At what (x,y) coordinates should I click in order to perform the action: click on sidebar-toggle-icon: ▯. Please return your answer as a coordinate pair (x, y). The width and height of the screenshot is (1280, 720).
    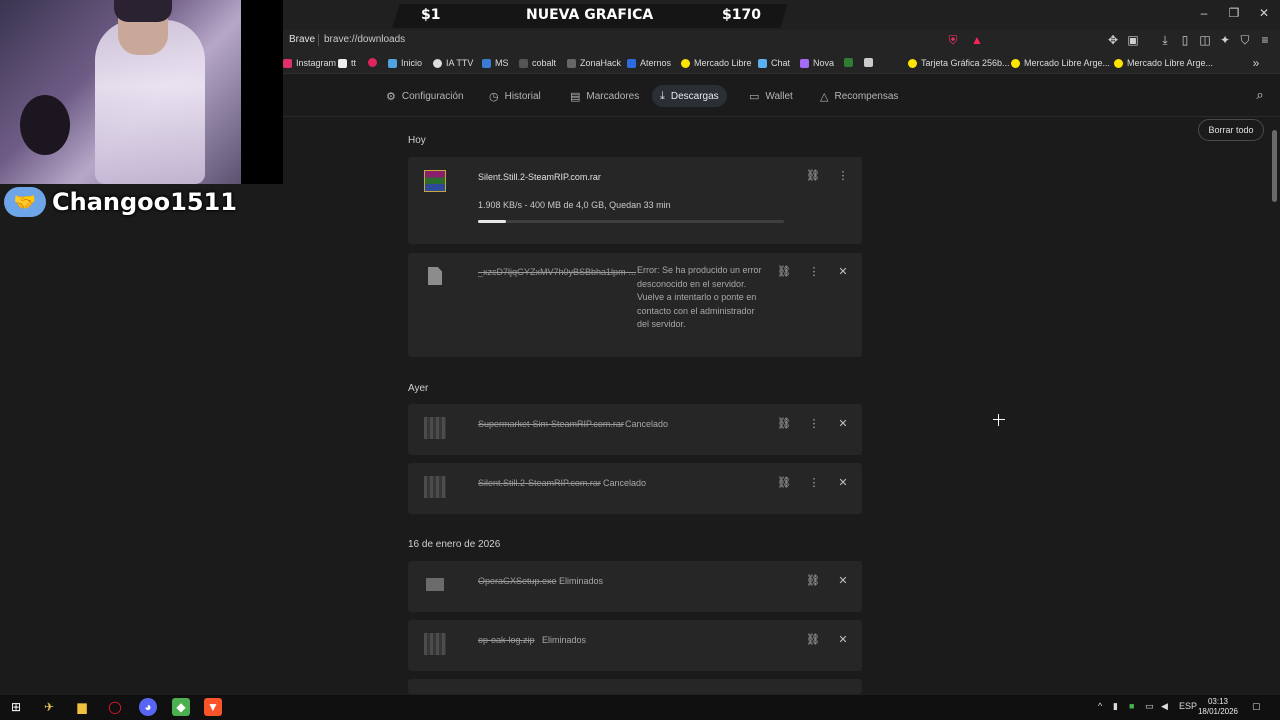
    Looking at the image, I should click on (1185, 40).